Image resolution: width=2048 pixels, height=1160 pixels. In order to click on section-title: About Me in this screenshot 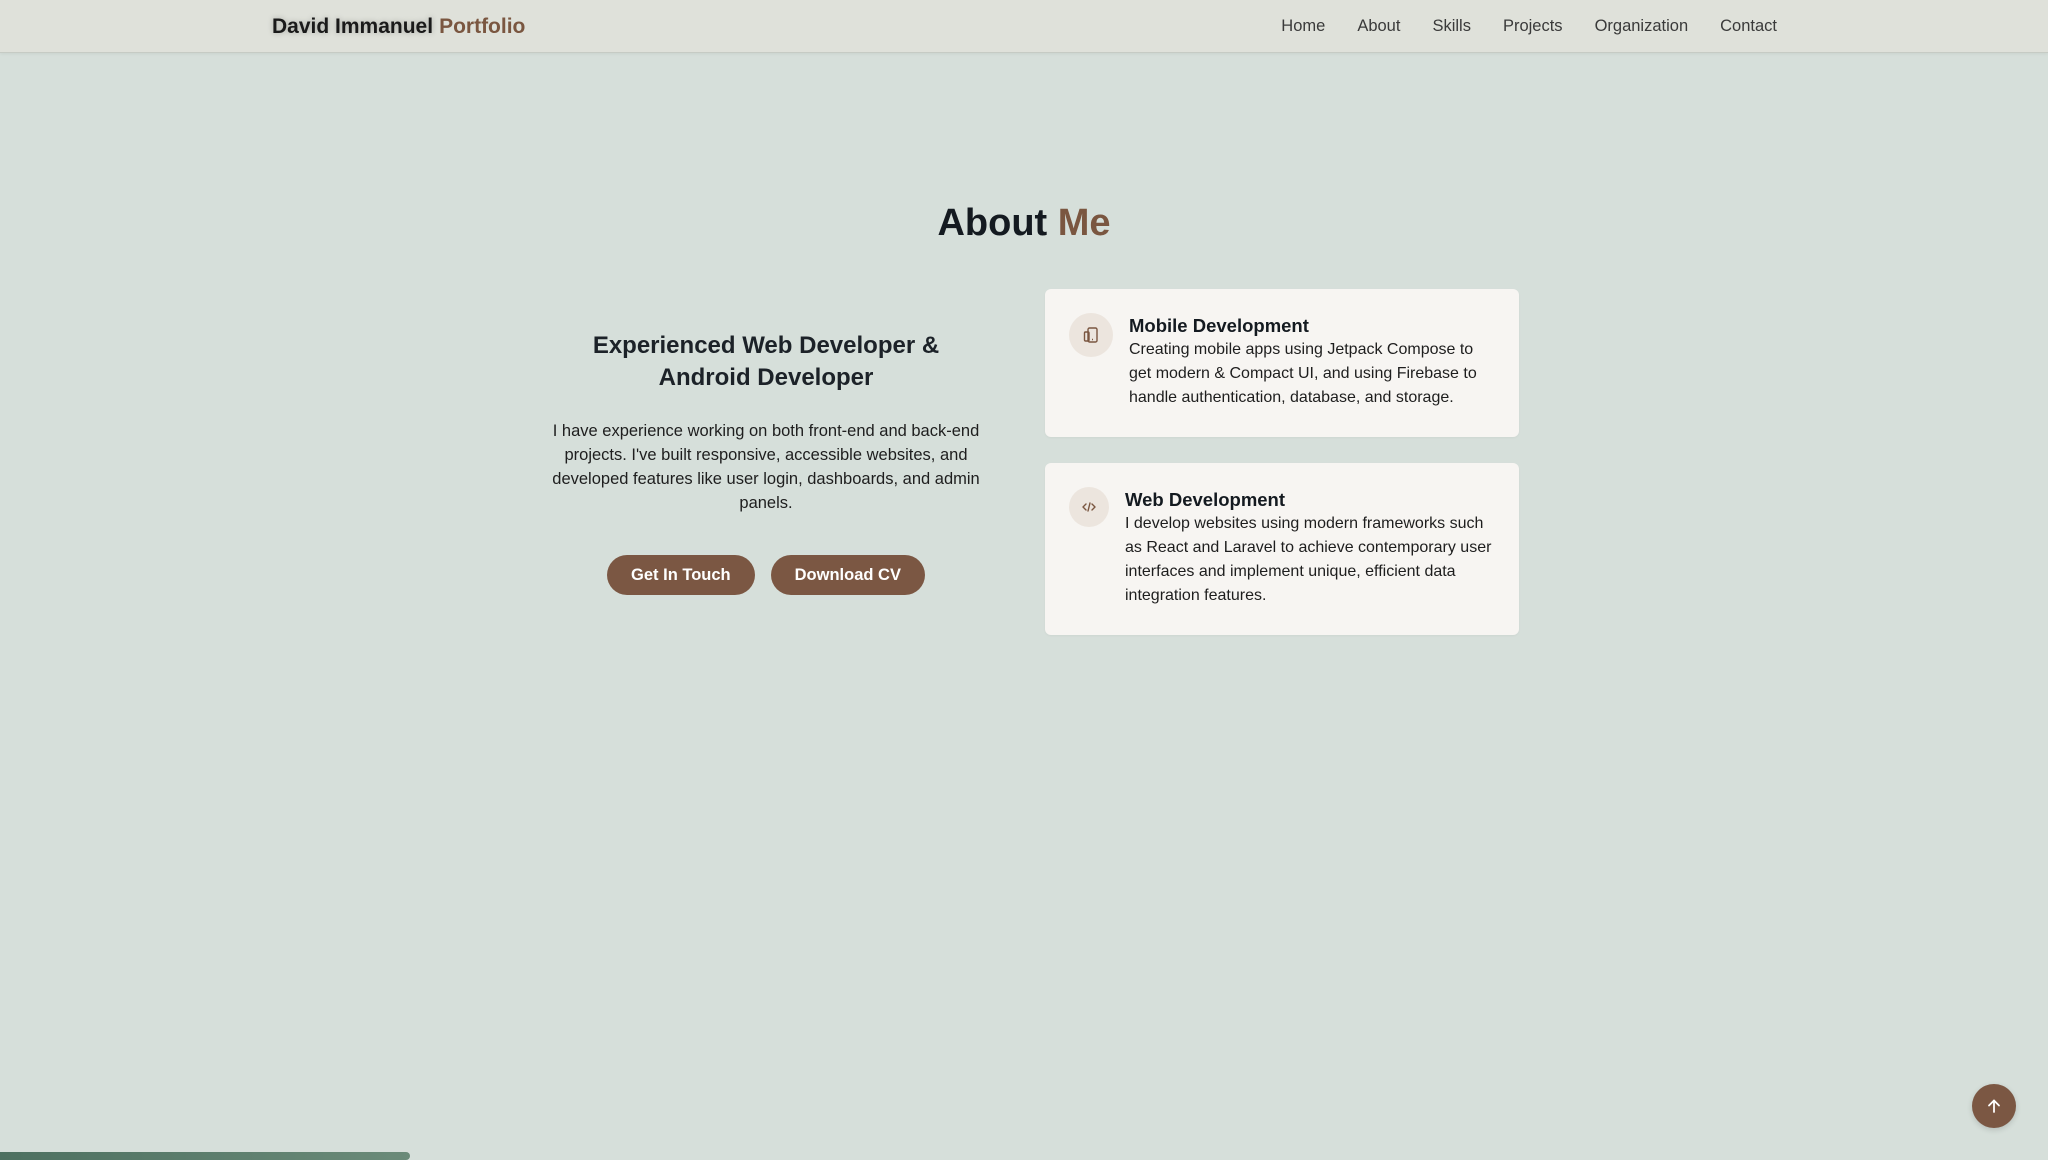, I will do `click(1024, 223)`.